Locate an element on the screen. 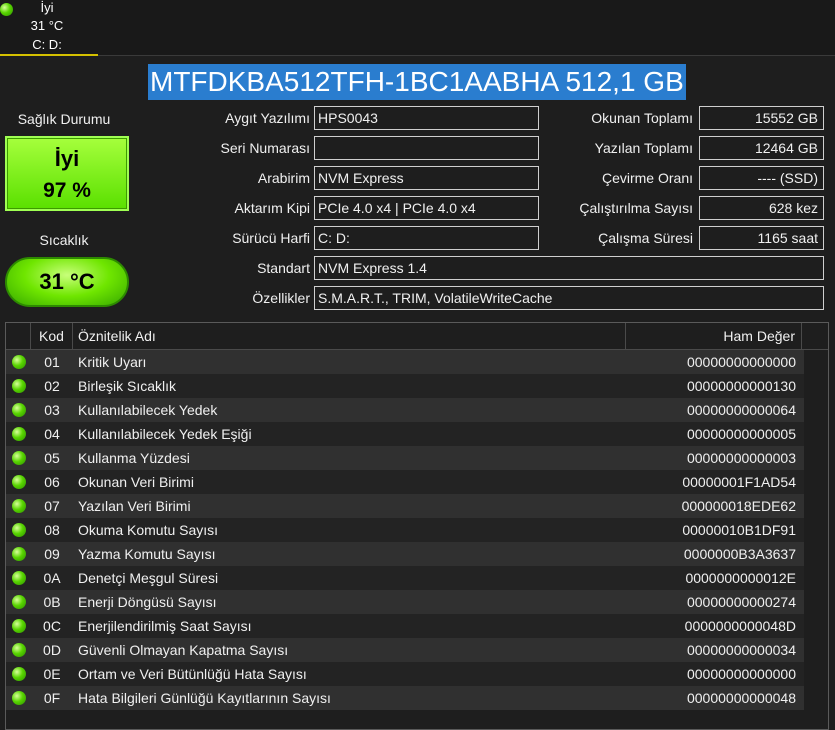  attribute-code: 08 is located at coordinates (52, 530).